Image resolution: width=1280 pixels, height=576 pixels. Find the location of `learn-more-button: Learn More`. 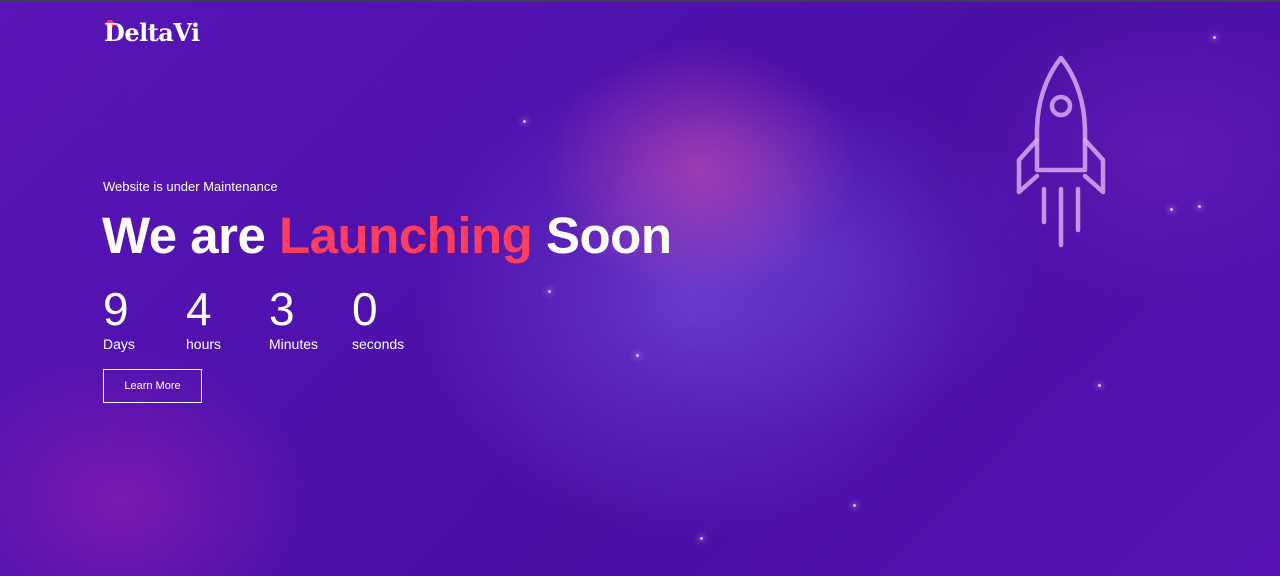

learn-more-button: Learn More is located at coordinates (152, 386).